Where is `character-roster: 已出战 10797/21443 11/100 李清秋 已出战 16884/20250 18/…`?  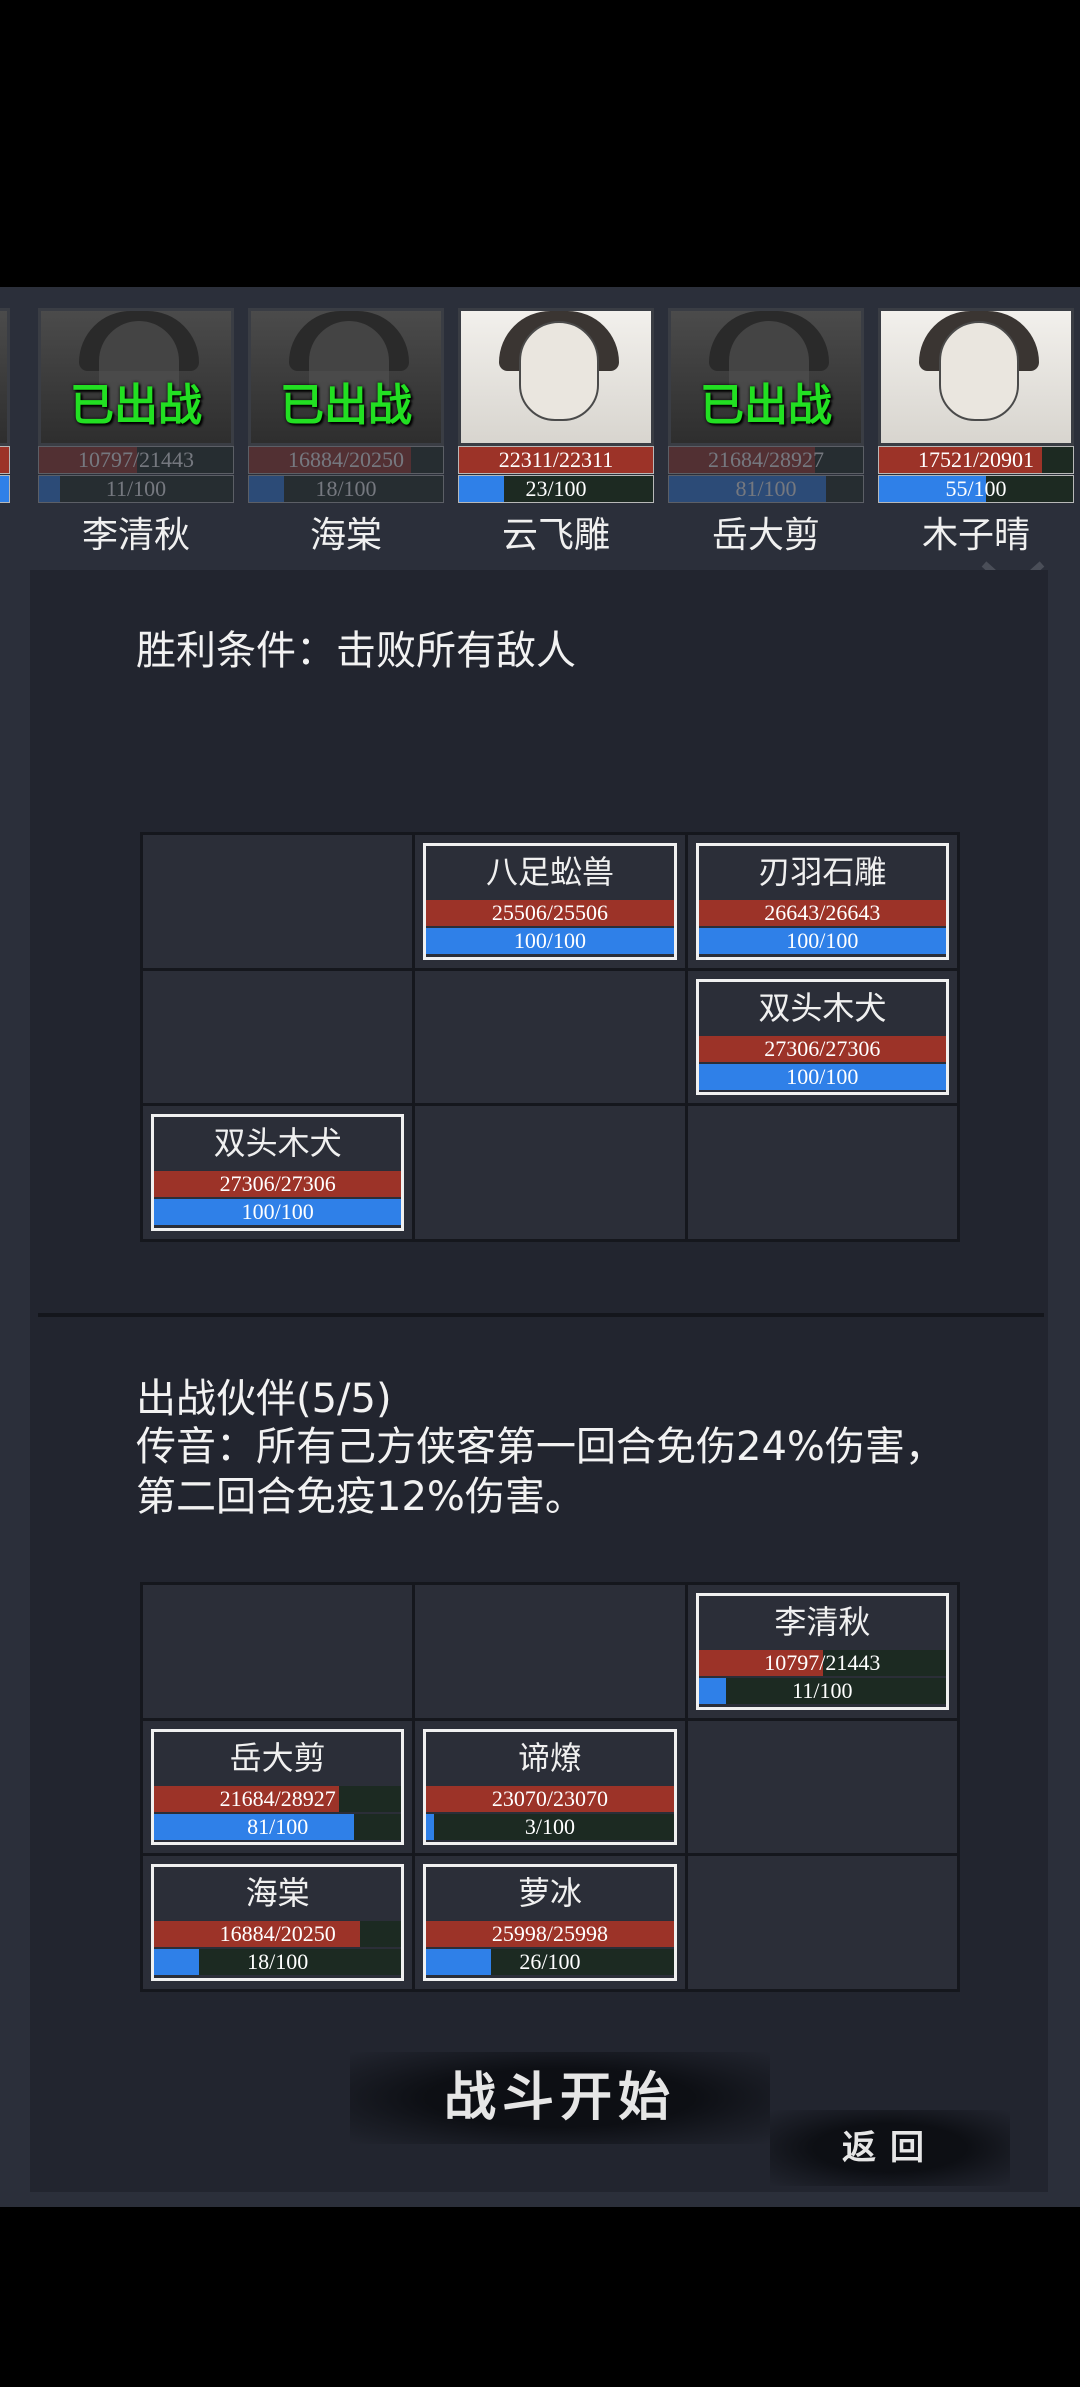 character-roster: 已出战 10797/21443 11/100 李清秋 已出战 16884/20250 18/… is located at coordinates (540, 430).